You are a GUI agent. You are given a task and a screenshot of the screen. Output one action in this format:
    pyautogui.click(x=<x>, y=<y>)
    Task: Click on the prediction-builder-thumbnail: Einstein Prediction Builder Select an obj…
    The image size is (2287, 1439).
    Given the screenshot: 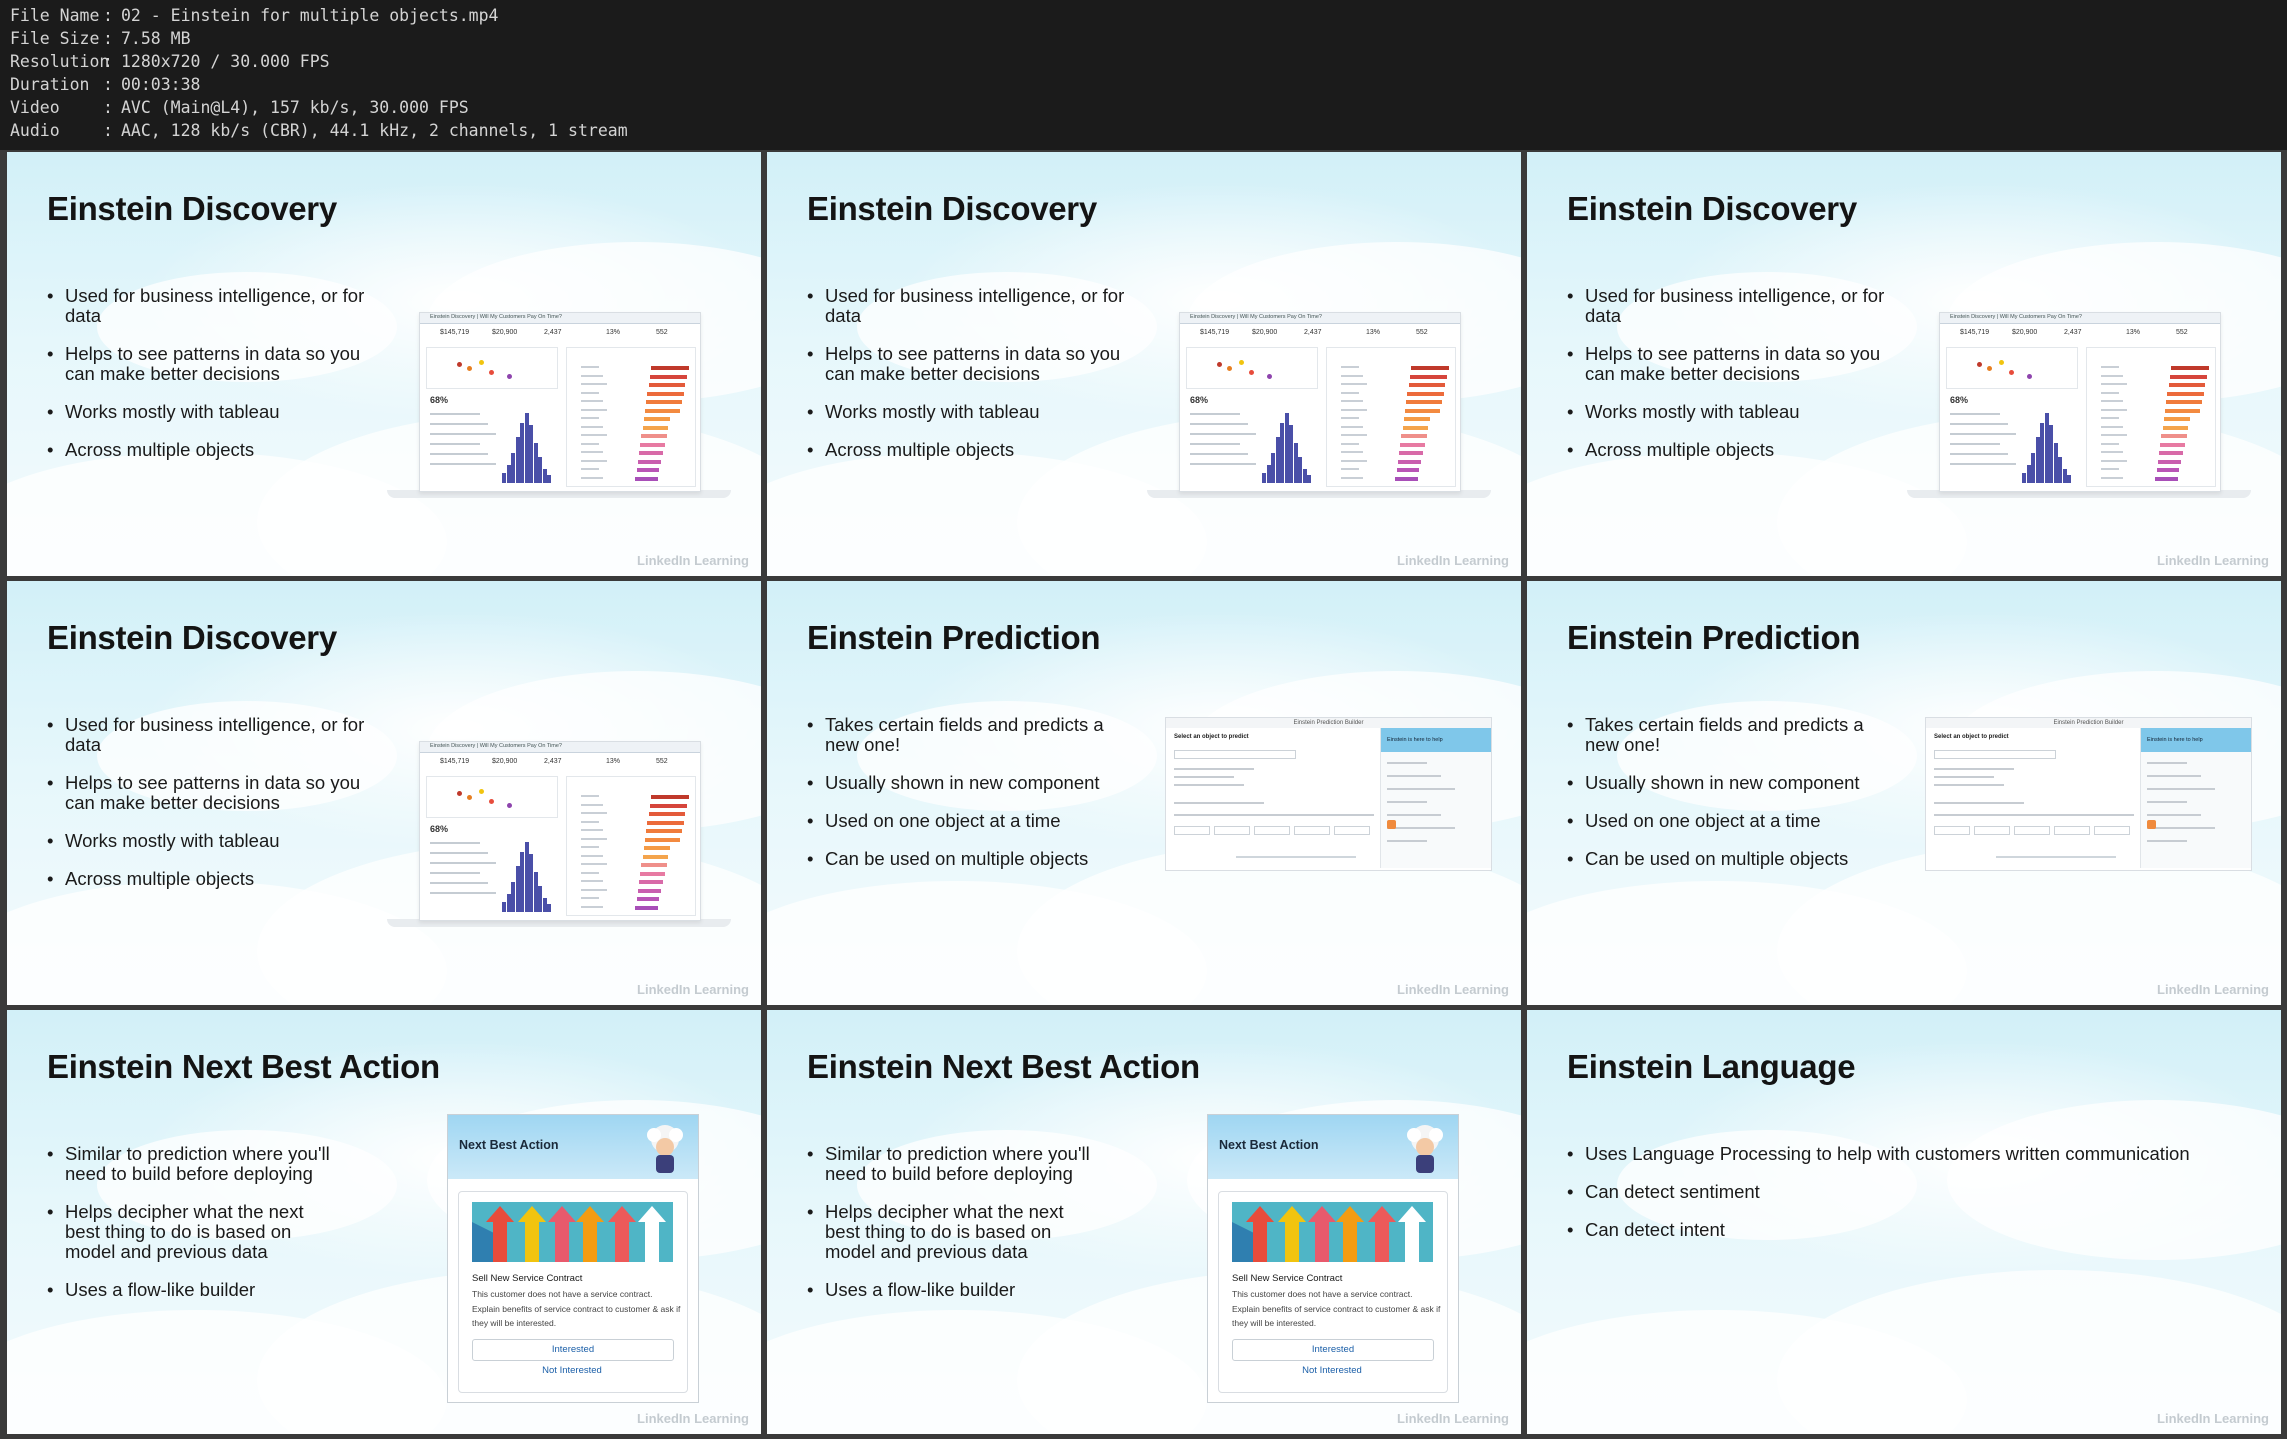 What is the action you would take?
    pyautogui.click(x=2088, y=794)
    